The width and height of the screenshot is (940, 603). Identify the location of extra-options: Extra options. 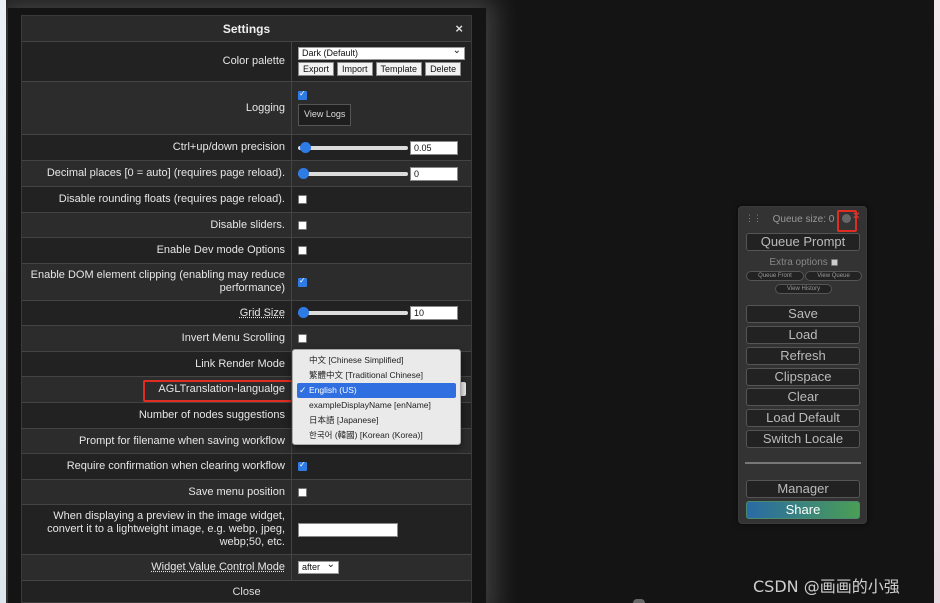
(803, 262).